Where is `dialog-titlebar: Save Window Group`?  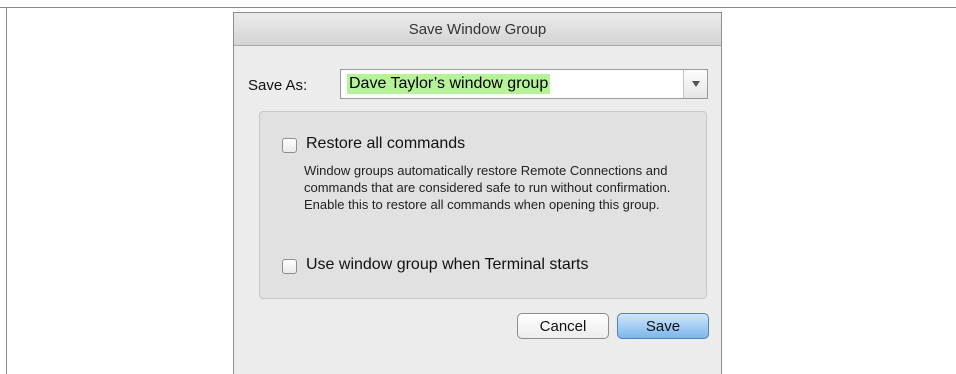 dialog-titlebar: Save Window Group is located at coordinates (477, 29).